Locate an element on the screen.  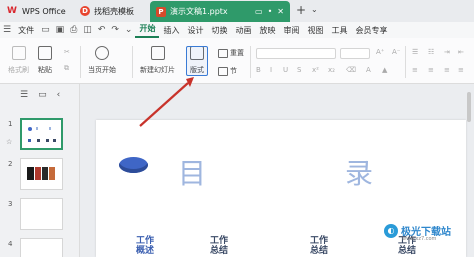
thumbnail-view-icon: ▭ is located at coordinates (42, 95).